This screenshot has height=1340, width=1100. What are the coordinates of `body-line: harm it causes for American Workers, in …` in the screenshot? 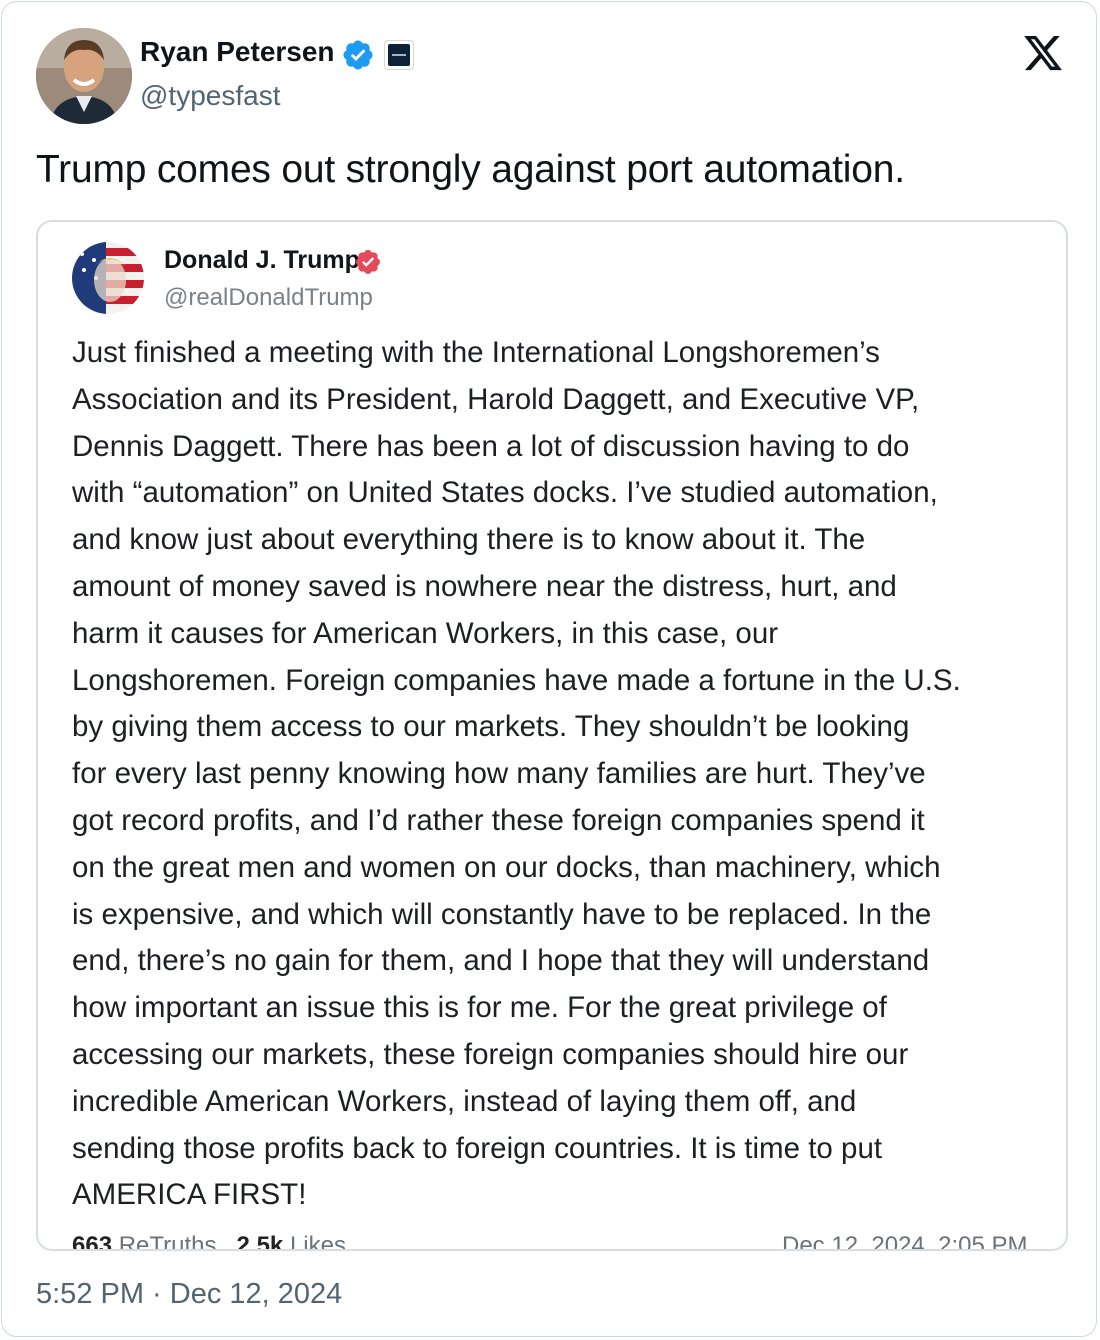 It's located at (425, 633).